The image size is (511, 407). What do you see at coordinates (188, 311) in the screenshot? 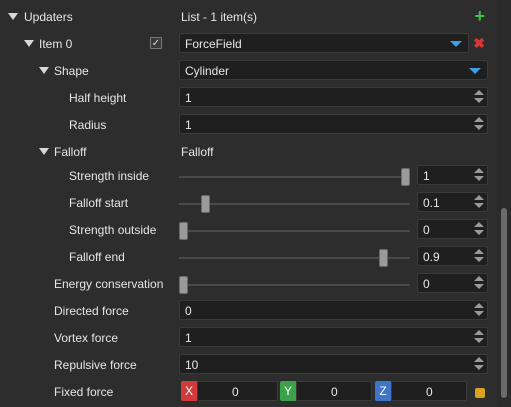
I see `directed-force-value: 0` at bounding box center [188, 311].